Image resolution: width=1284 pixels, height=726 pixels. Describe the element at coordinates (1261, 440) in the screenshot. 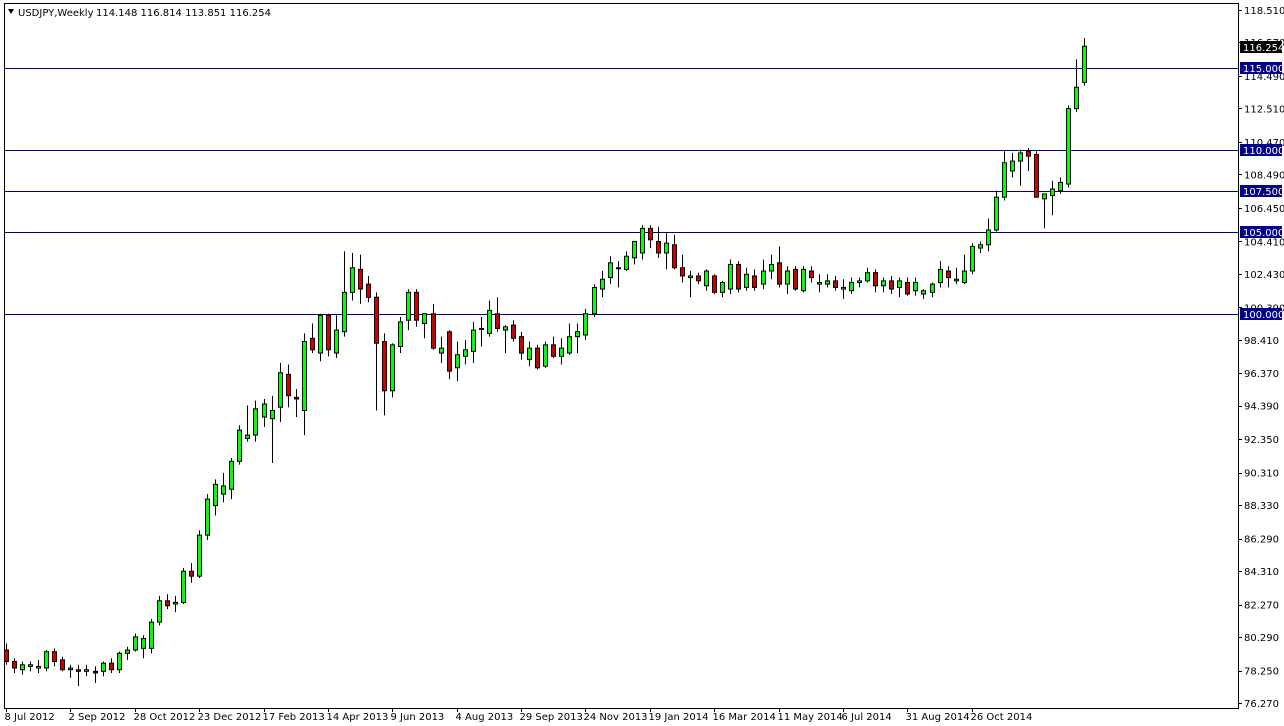

I see `y-tick-label: 92.350` at that location.